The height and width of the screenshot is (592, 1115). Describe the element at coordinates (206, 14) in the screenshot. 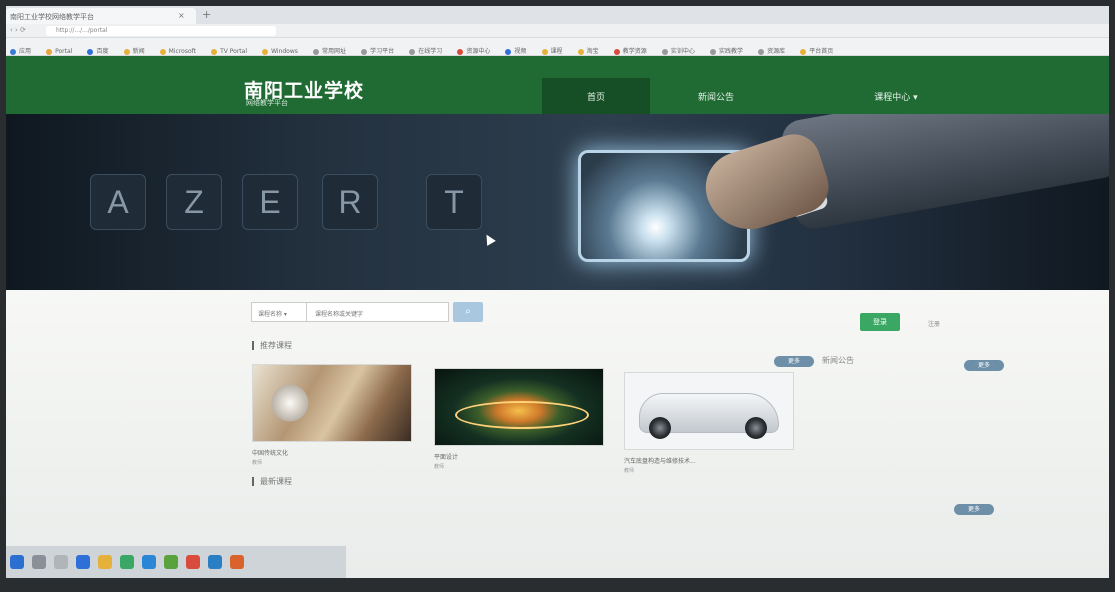

I see `new-tab-icon: +` at that location.